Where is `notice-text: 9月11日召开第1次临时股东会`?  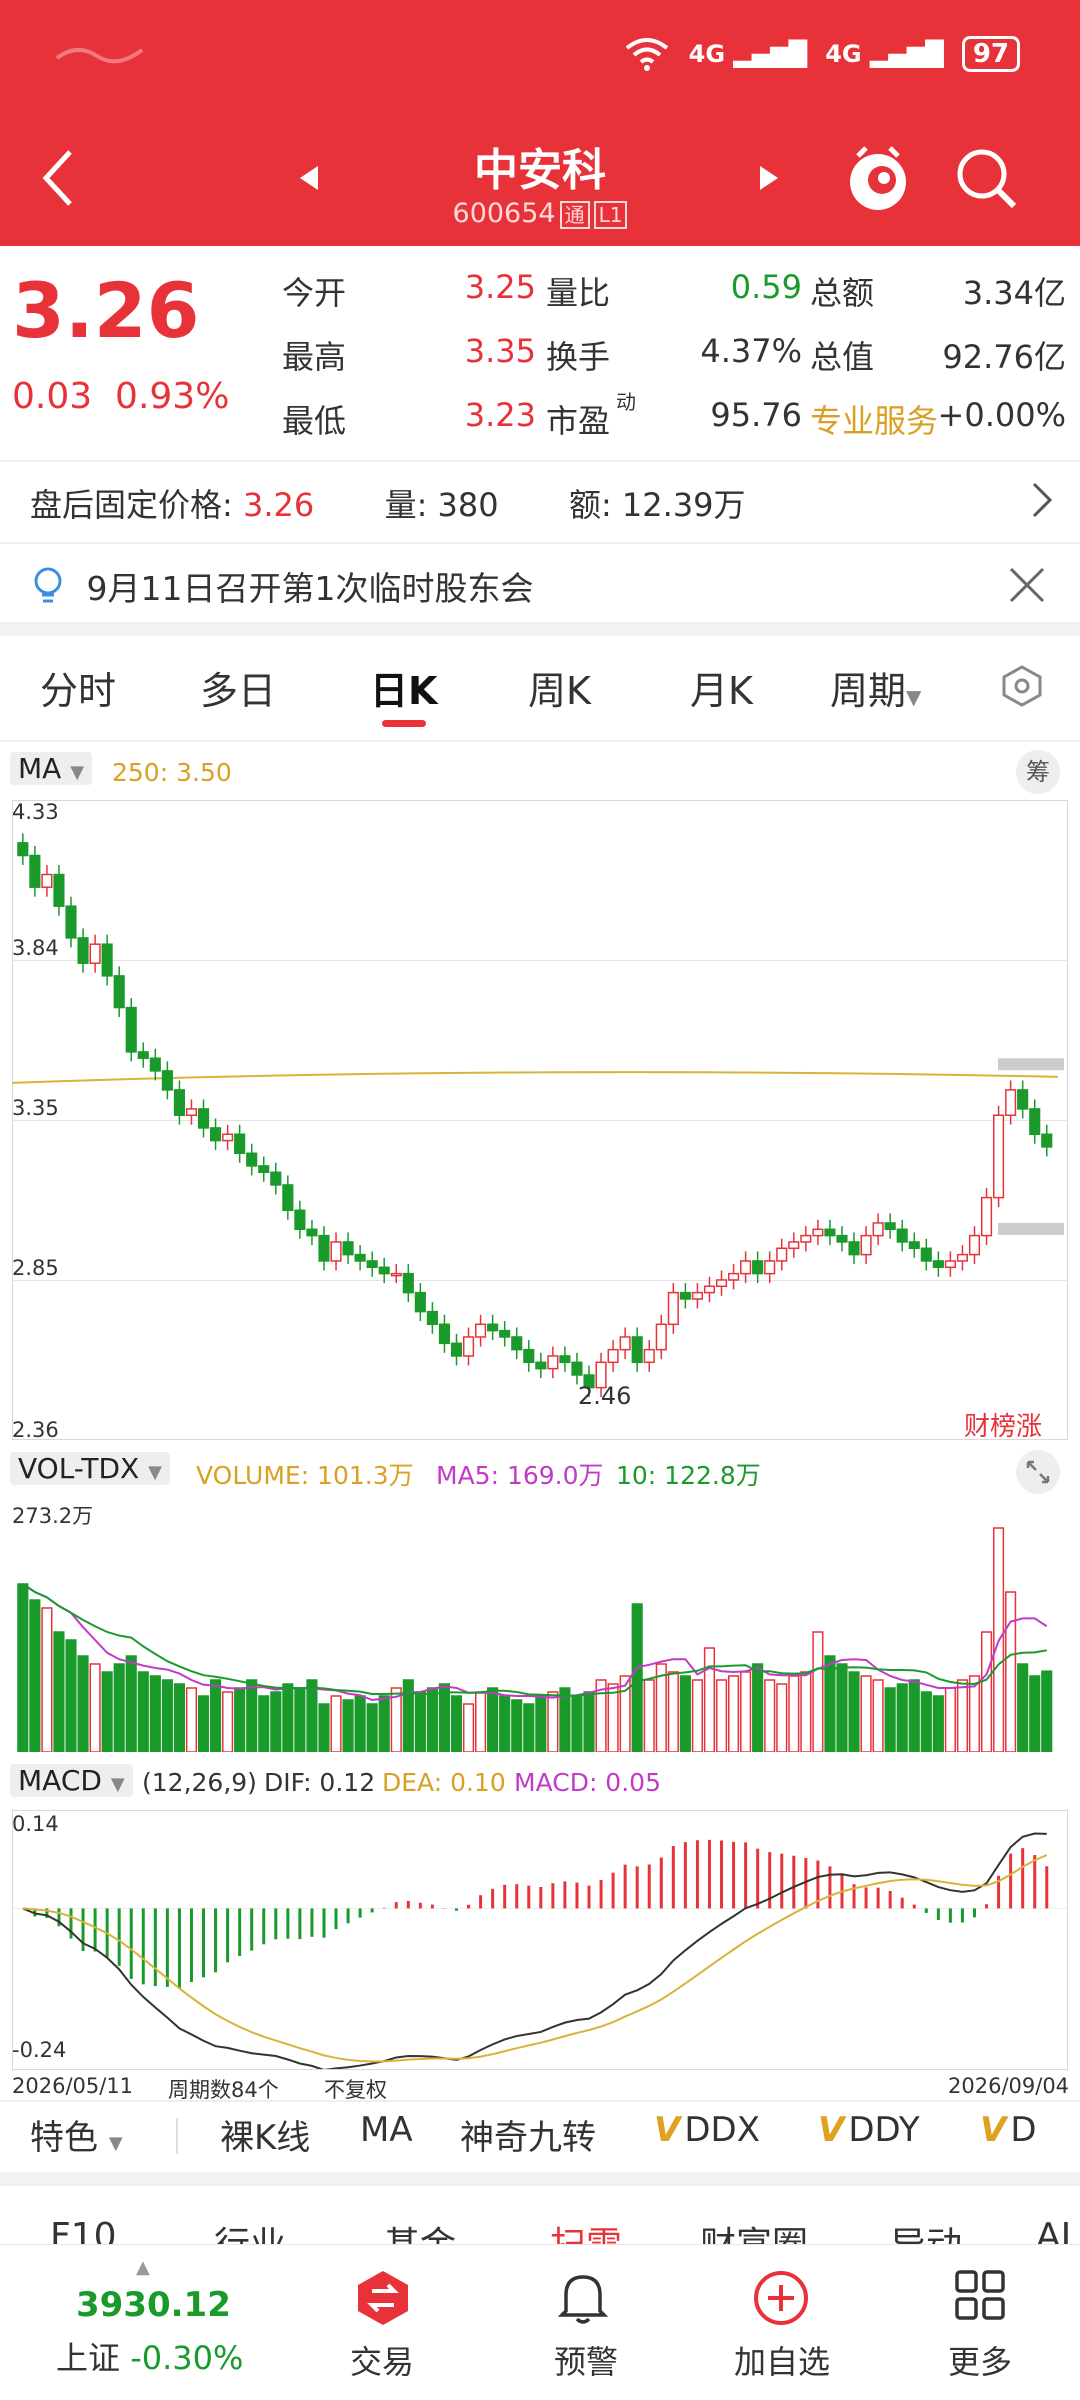
notice-text: 9月11日召开第1次临时股东会 is located at coordinates (310, 588).